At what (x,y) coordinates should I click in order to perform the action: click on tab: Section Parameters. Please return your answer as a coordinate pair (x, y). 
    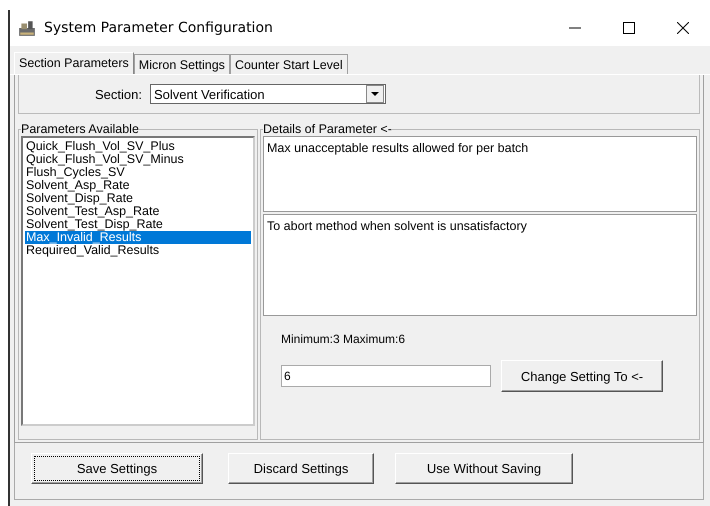
    Looking at the image, I should click on (74, 63).